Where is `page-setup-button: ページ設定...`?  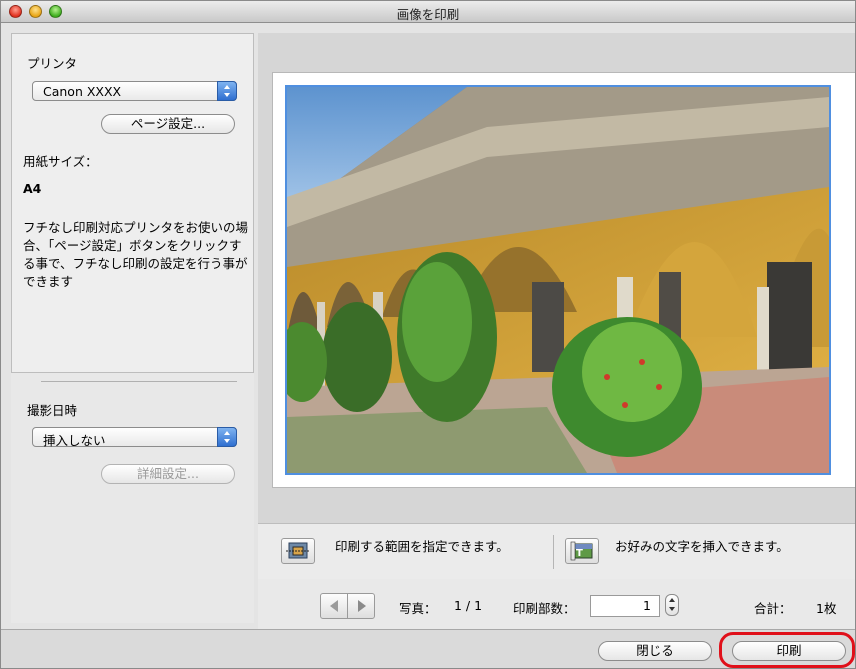 page-setup-button: ページ設定... is located at coordinates (168, 124).